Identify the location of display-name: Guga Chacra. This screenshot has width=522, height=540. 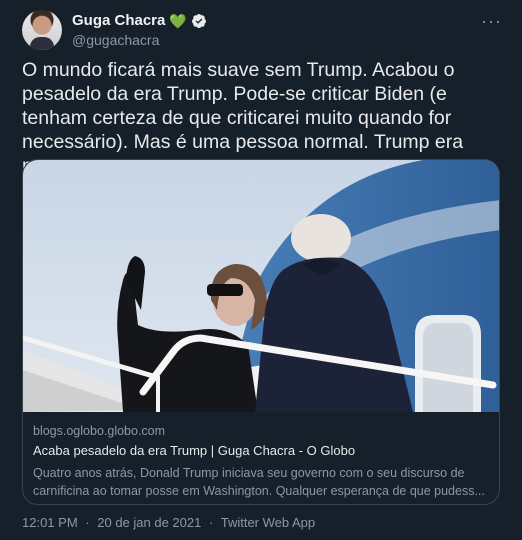
(118, 20).